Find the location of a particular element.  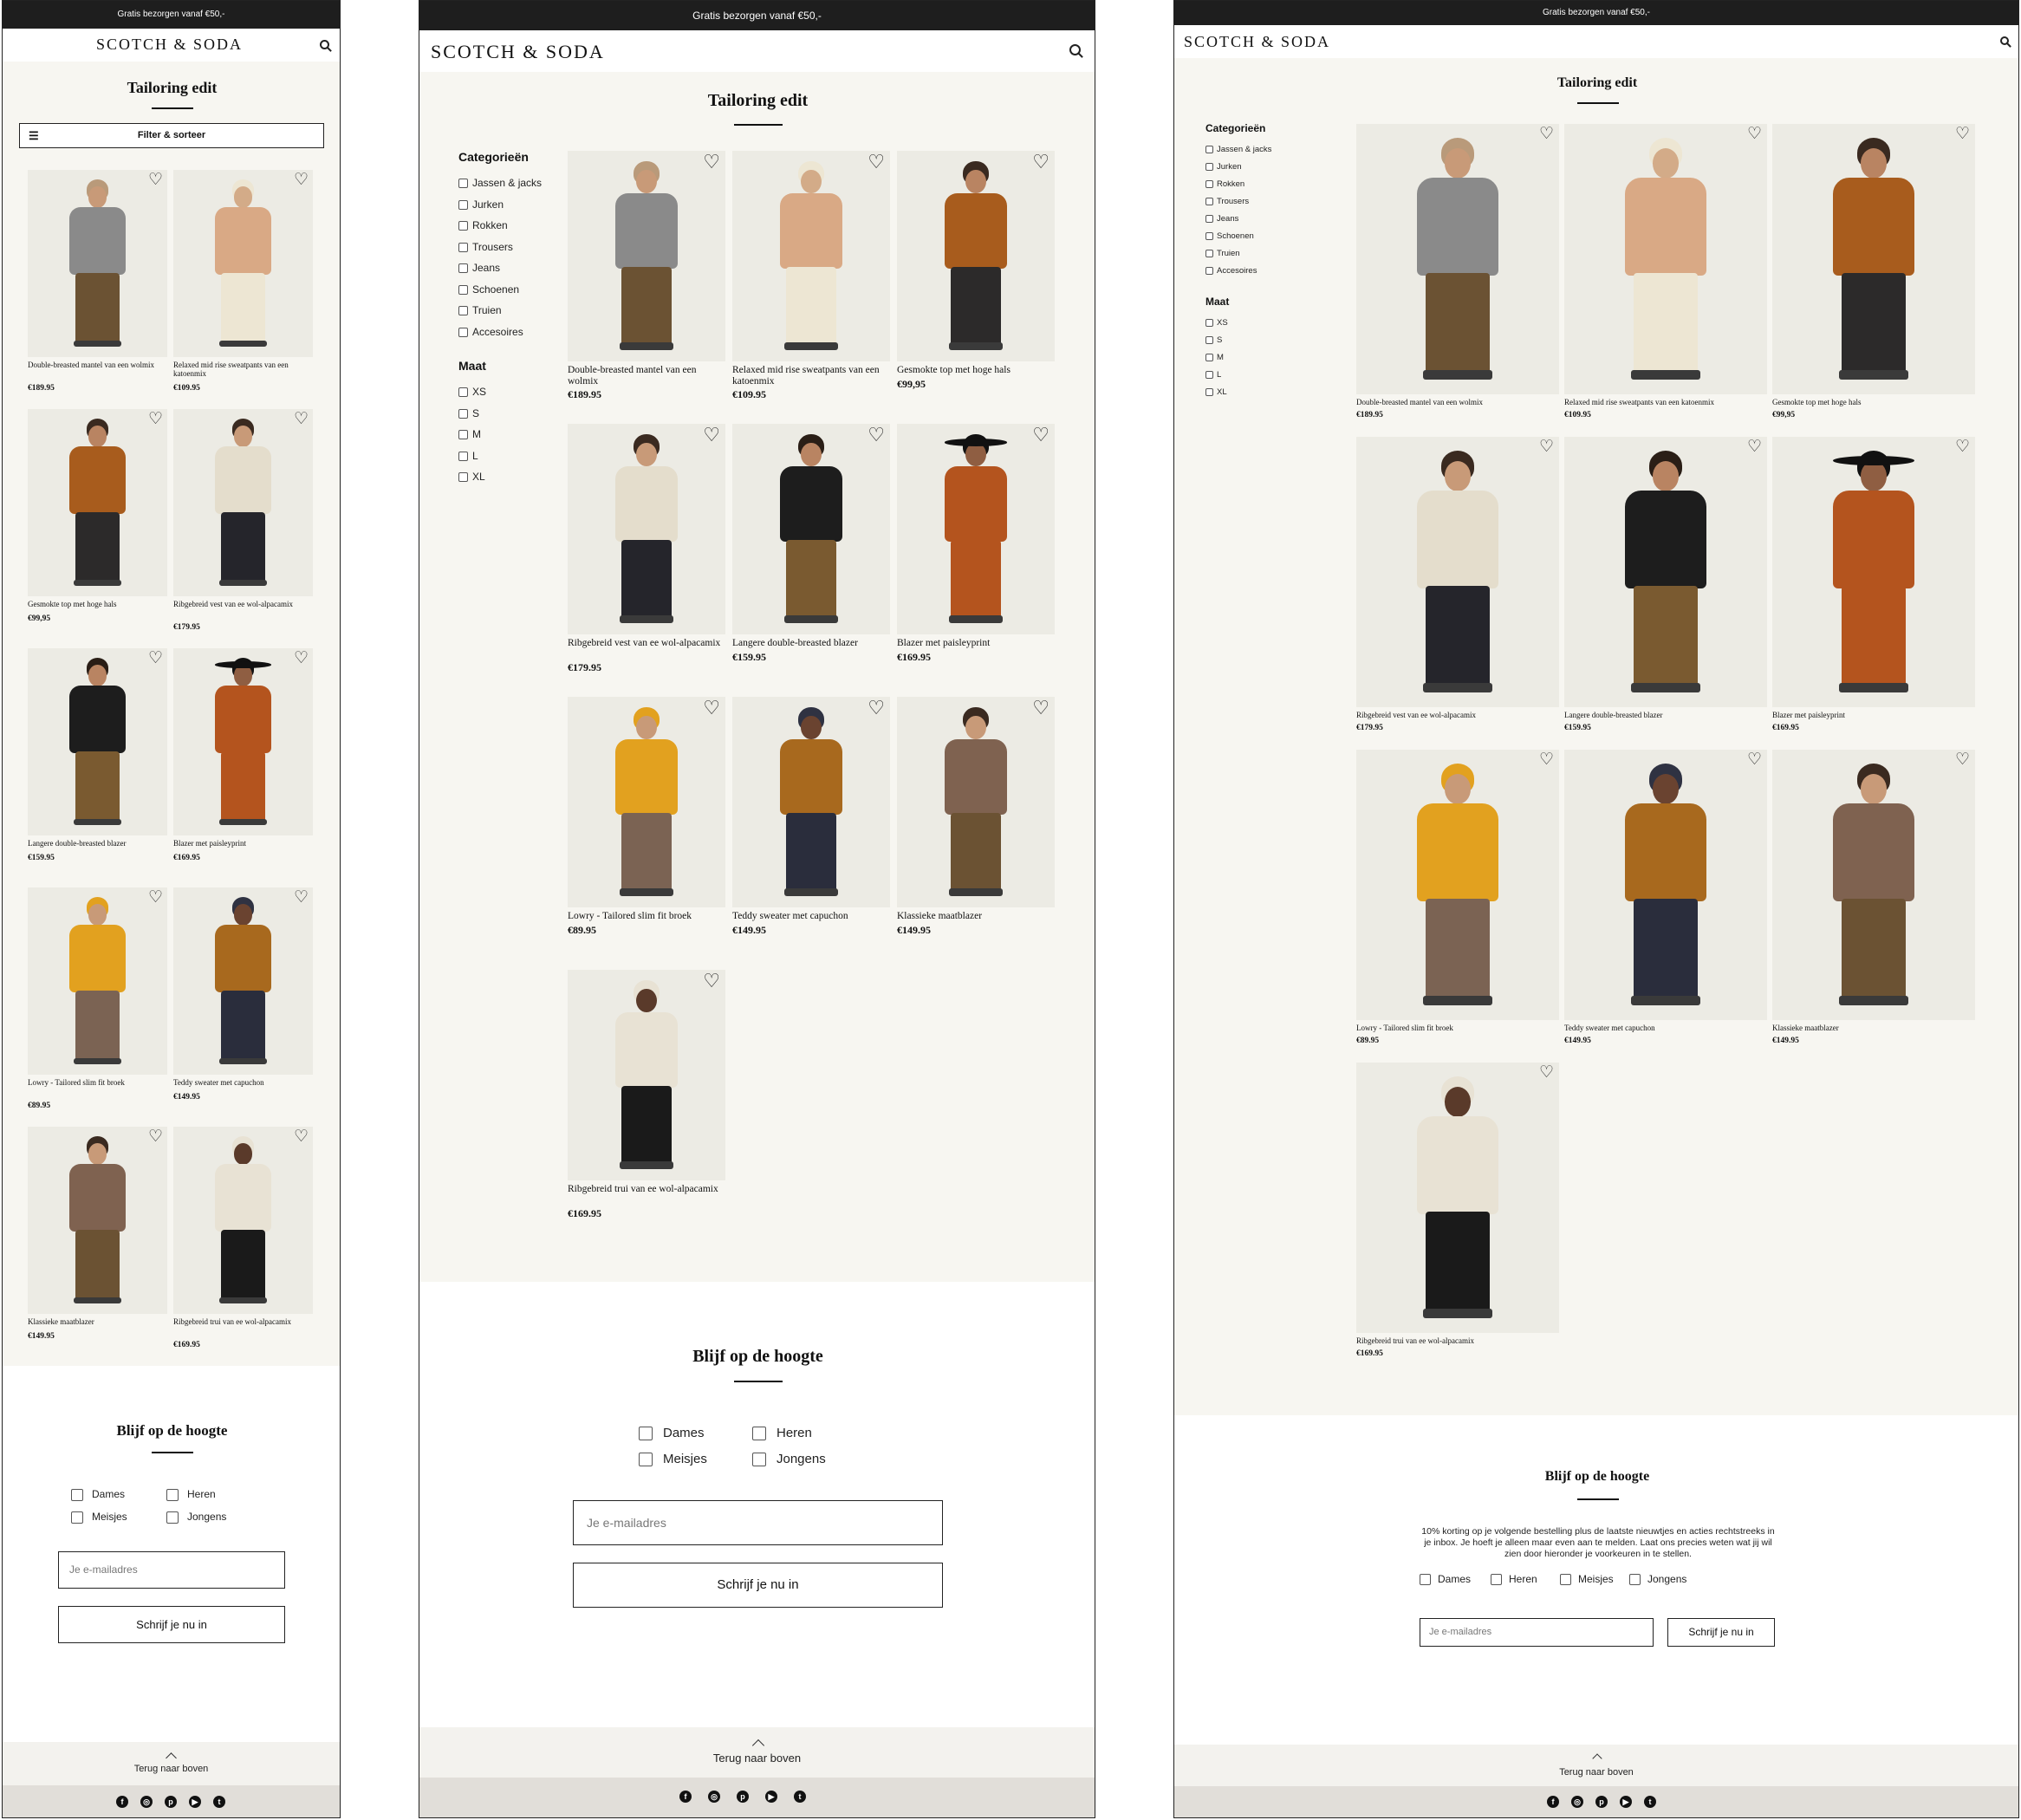

search-icon is located at coordinates (1075, 49).